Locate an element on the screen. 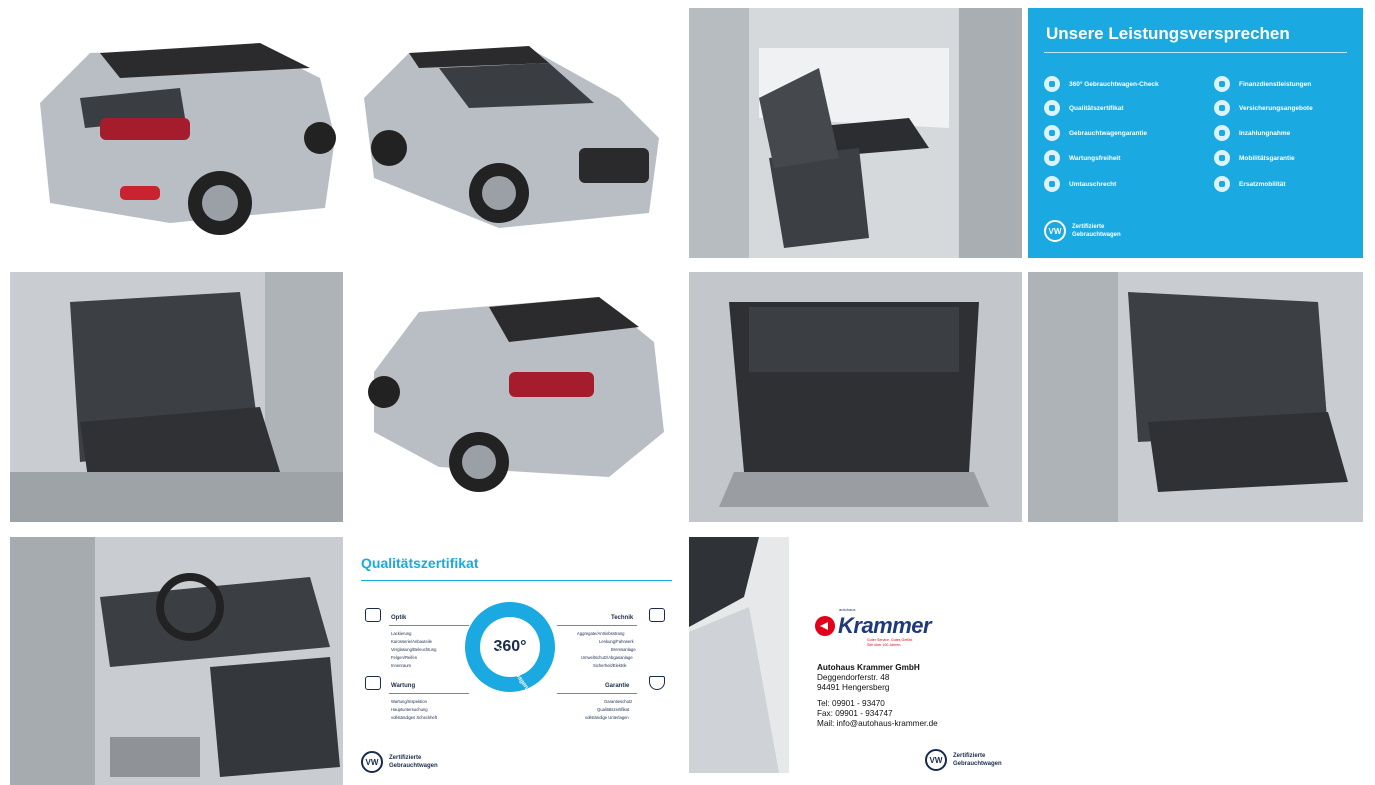  section-wartung: Wartung is located at coordinates (403, 686).